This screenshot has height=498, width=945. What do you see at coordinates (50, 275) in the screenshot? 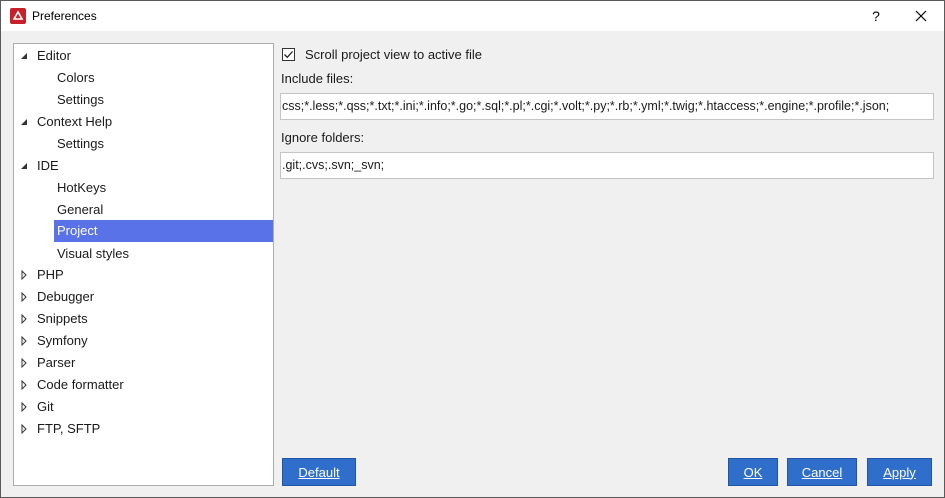
I see `tree-item-php: PHP` at bounding box center [50, 275].